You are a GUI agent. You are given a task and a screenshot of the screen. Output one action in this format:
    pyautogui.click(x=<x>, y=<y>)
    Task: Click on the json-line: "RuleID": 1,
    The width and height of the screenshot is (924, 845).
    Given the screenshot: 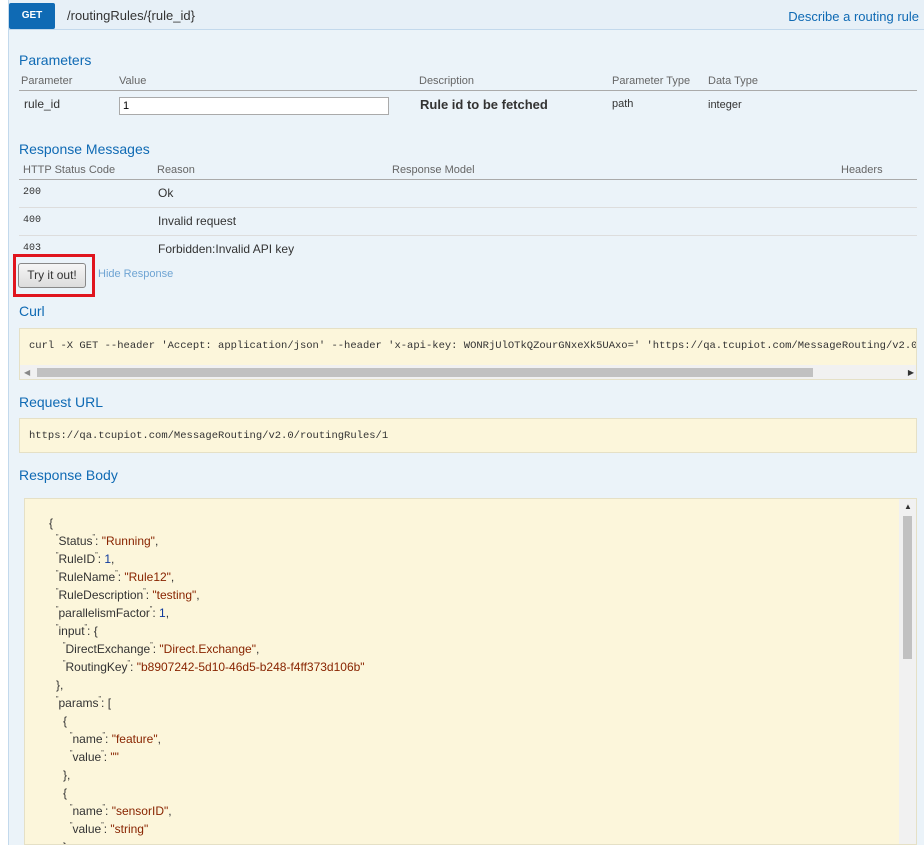 What is the action you would take?
    pyautogui.click(x=85, y=559)
    